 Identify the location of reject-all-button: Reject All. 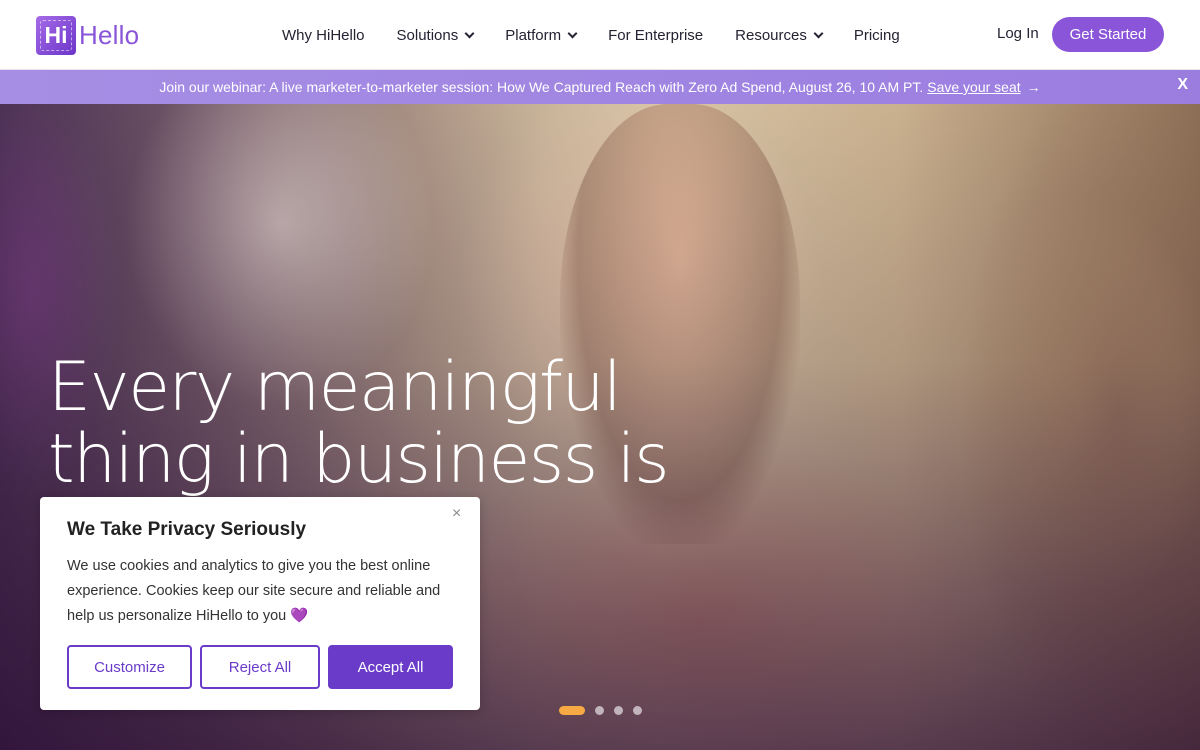
(260, 667).